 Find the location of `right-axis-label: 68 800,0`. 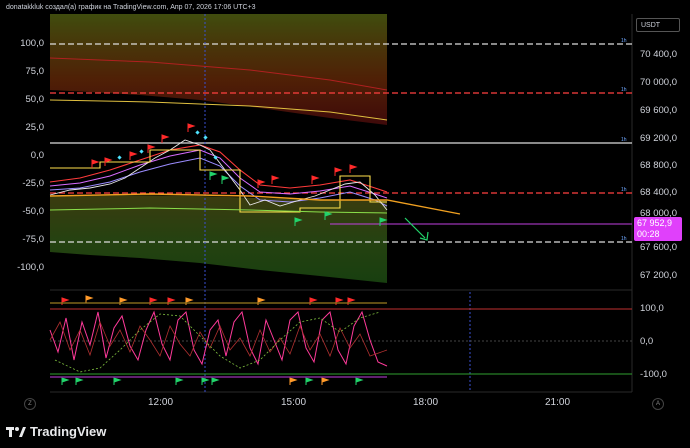

right-axis-label: 68 800,0 is located at coordinates (658, 165).